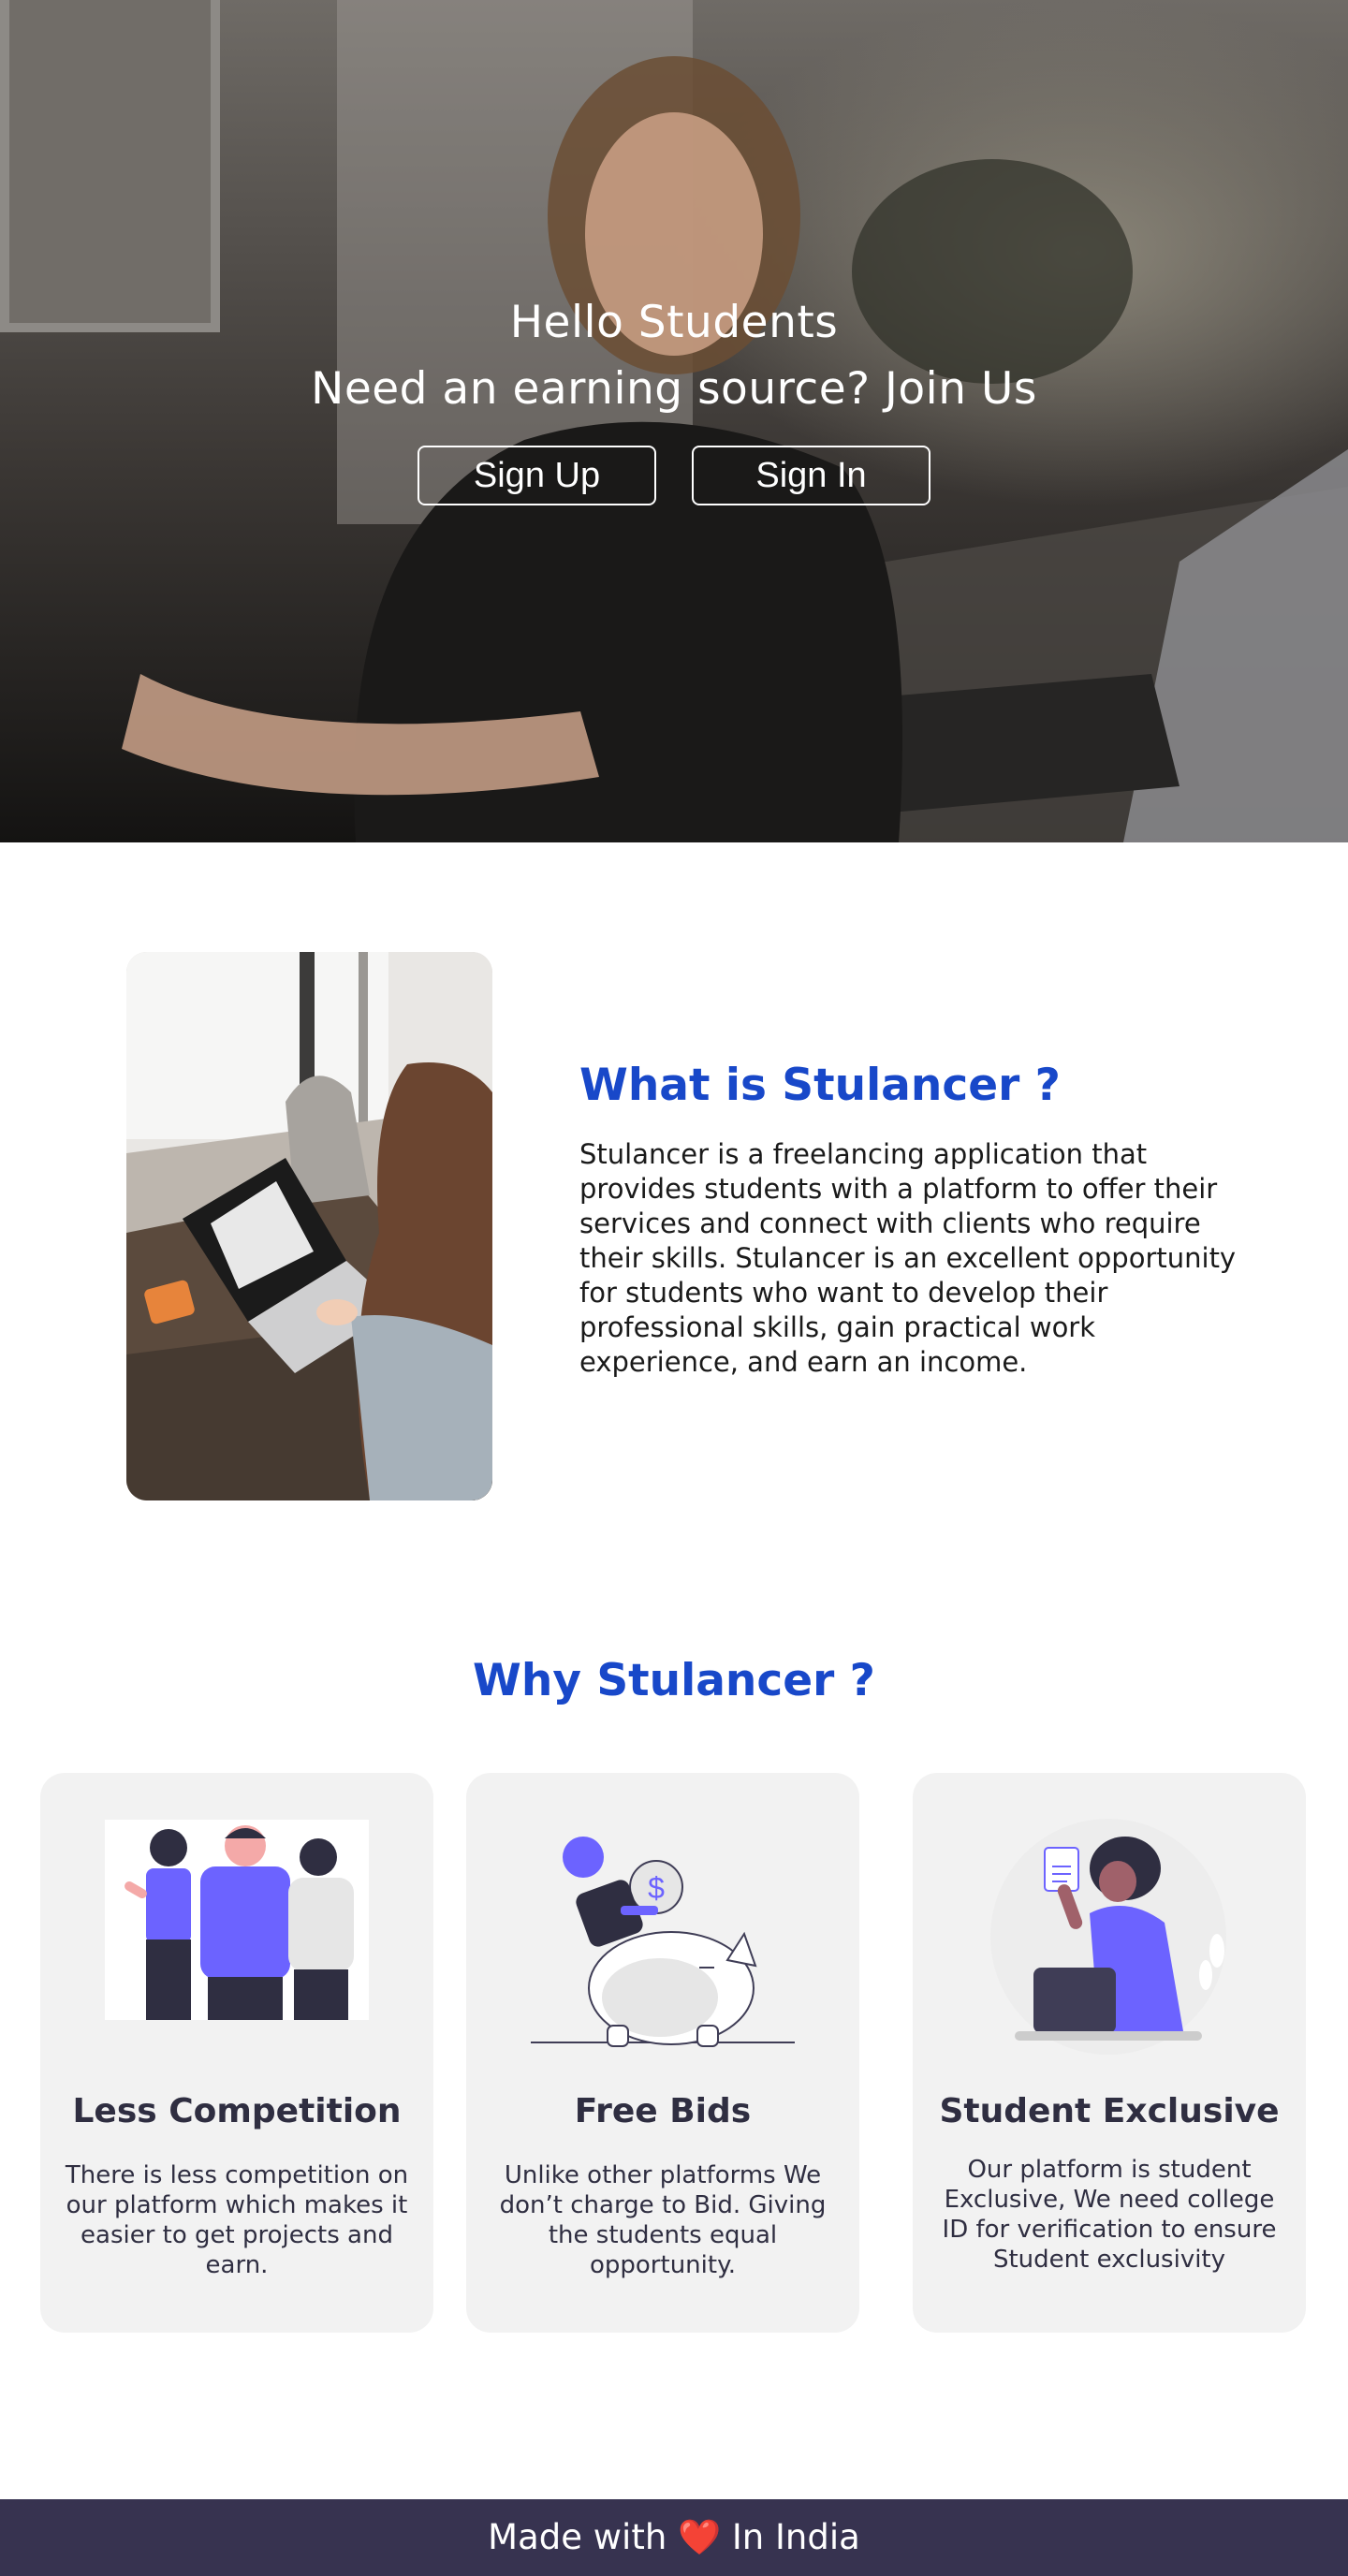 This screenshot has height=2576, width=1348. I want to click on about-photo, so click(309, 1226).